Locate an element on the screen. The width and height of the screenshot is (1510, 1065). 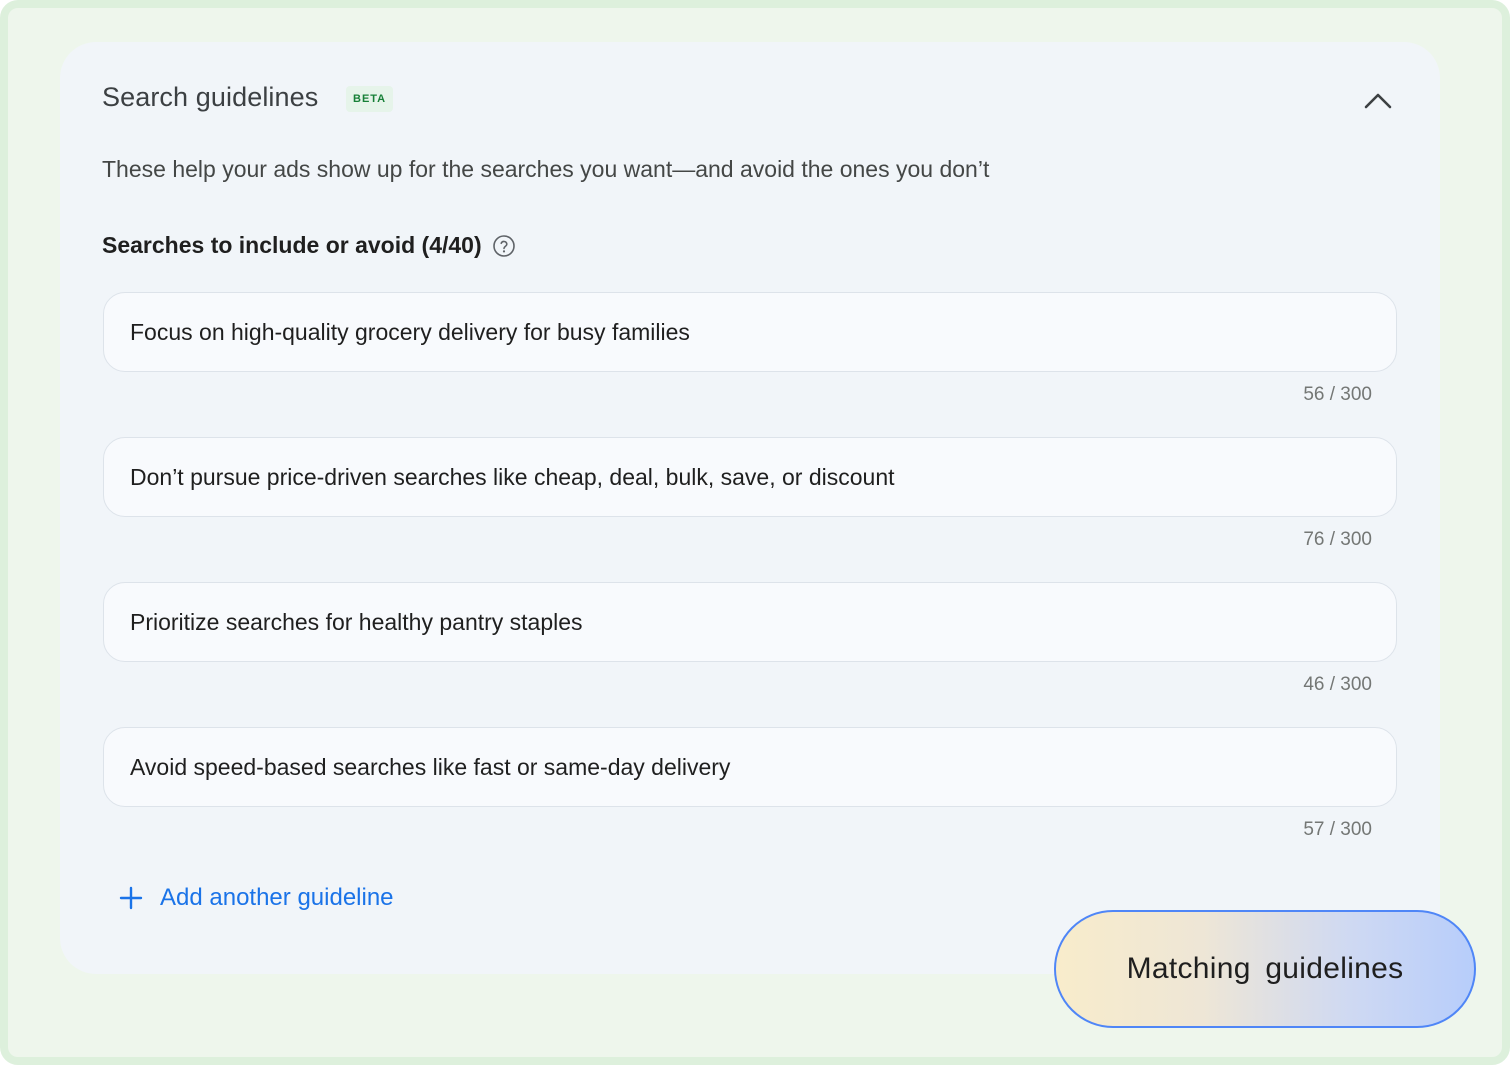
plus-icon is located at coordinates (131, 898).